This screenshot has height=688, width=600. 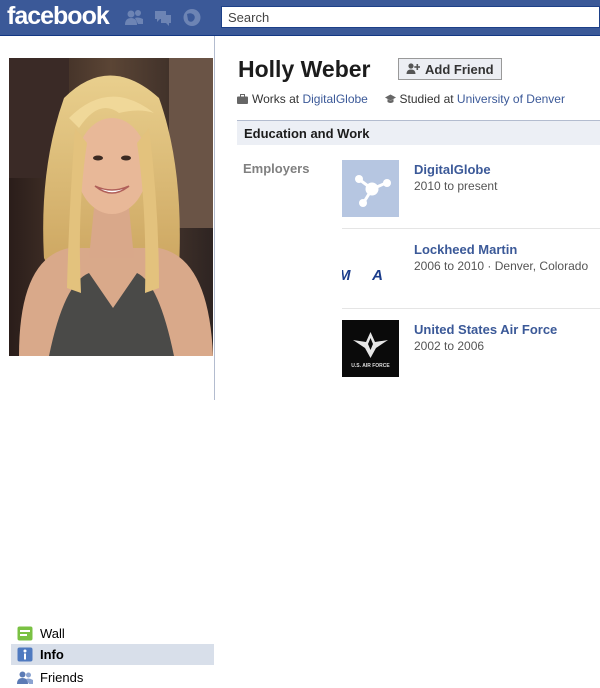 What do you see at coordinates (58, 16) in the screenshot?
I see `facebook-logo: facebook` at bounding box center [58, 16].